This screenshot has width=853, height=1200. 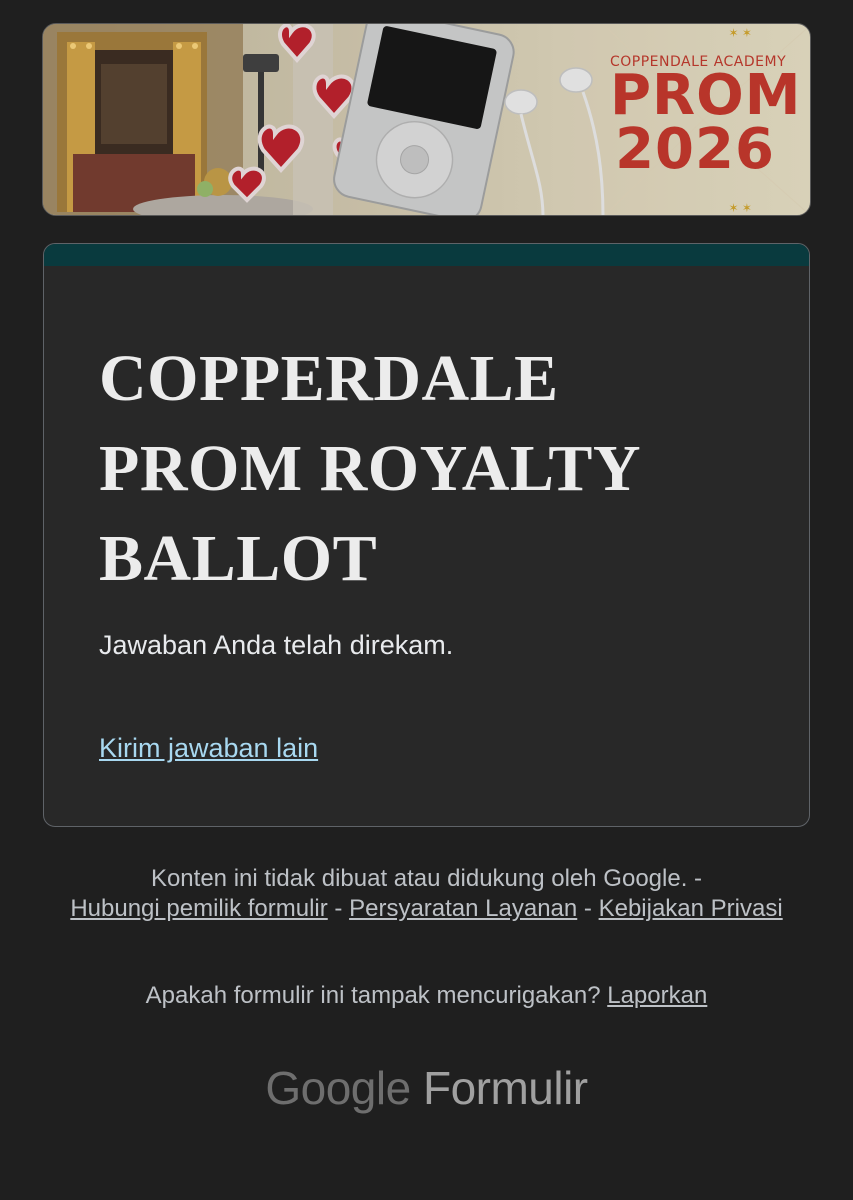 I want to click on card-accent-bar, so click(x=426, y=255).